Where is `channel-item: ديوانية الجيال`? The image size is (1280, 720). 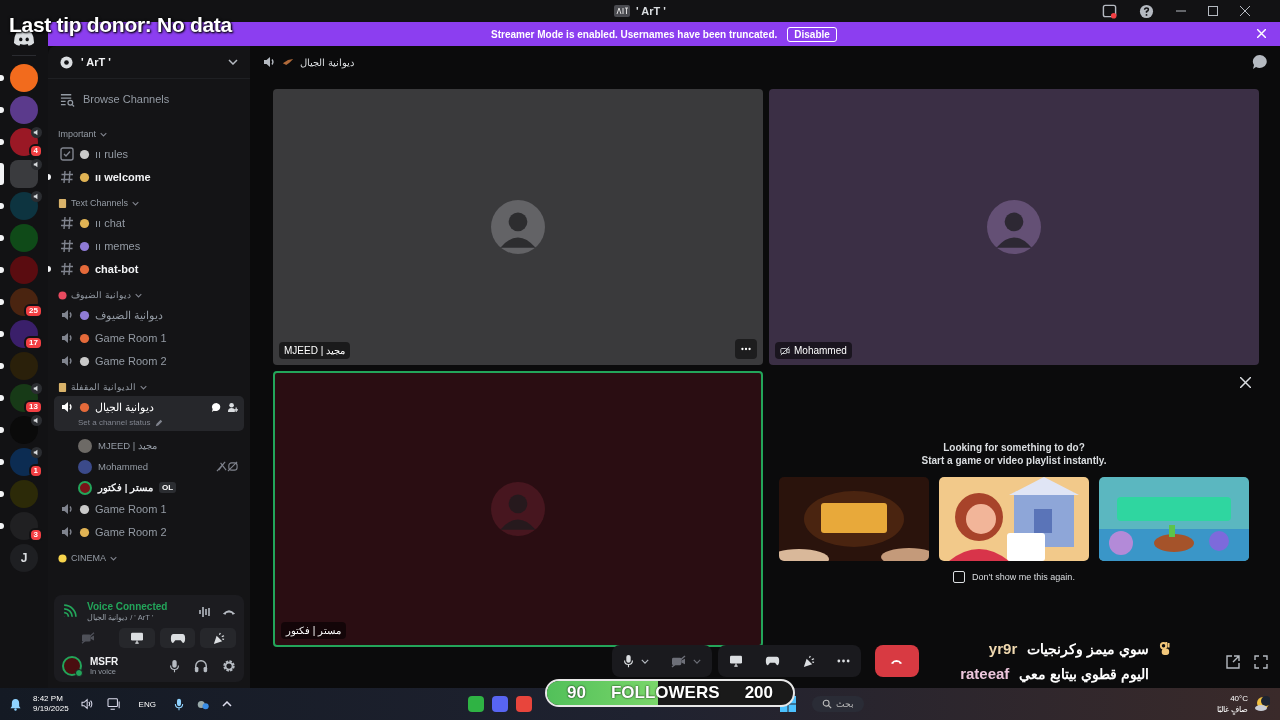
channel-item: ديوانية الجيال is located at coordinates (149, 407).